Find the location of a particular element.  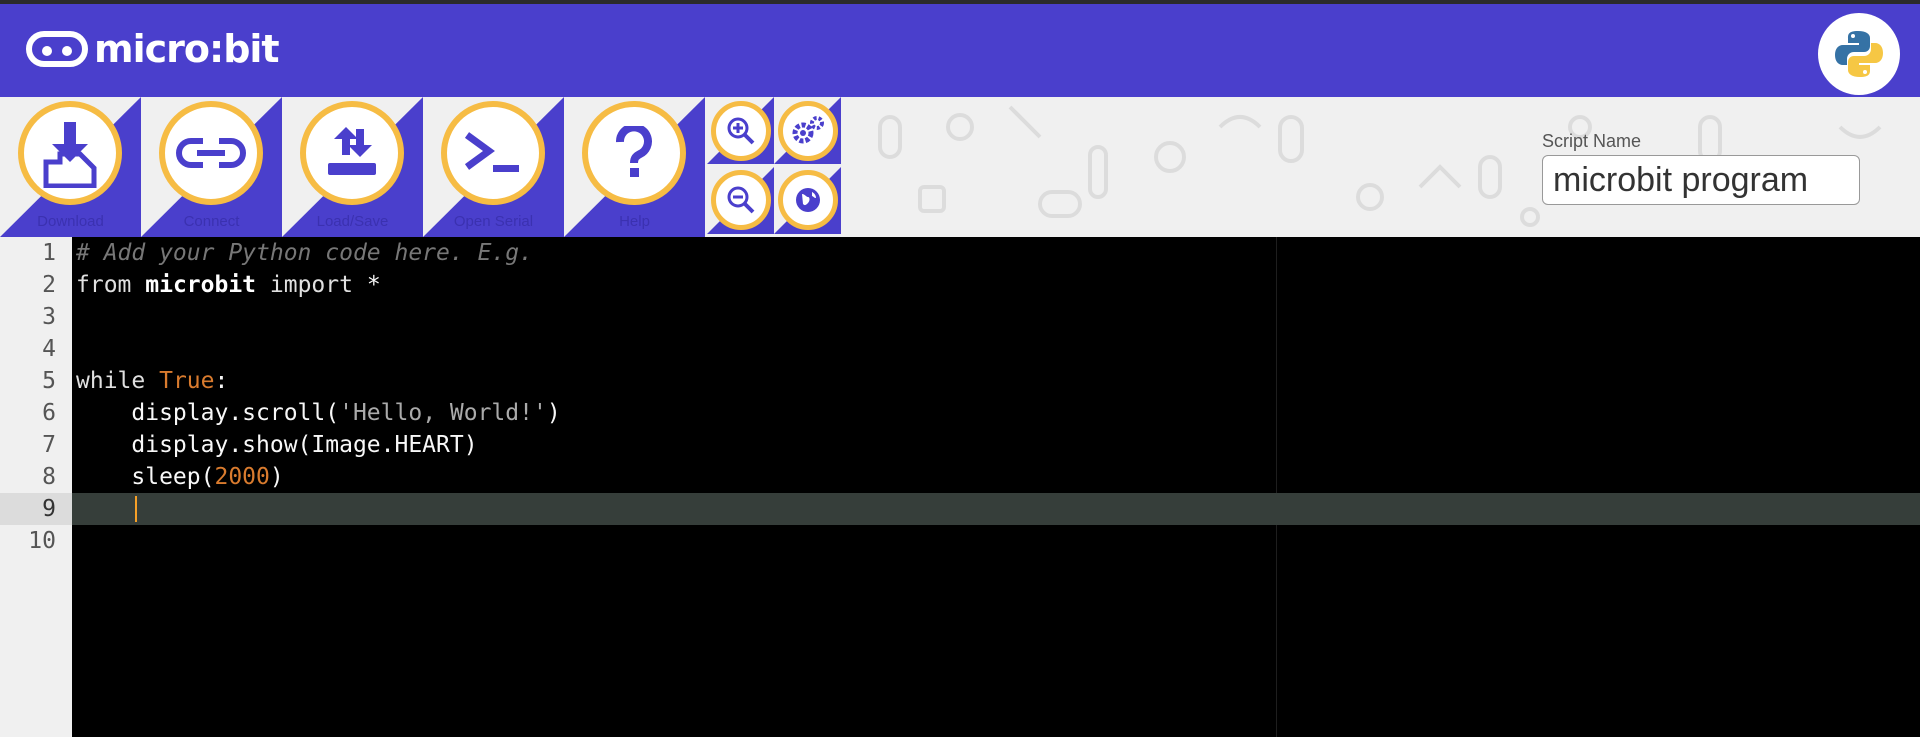

code-text: display.show(Image.HEART) is located at coordinates (277, 445).